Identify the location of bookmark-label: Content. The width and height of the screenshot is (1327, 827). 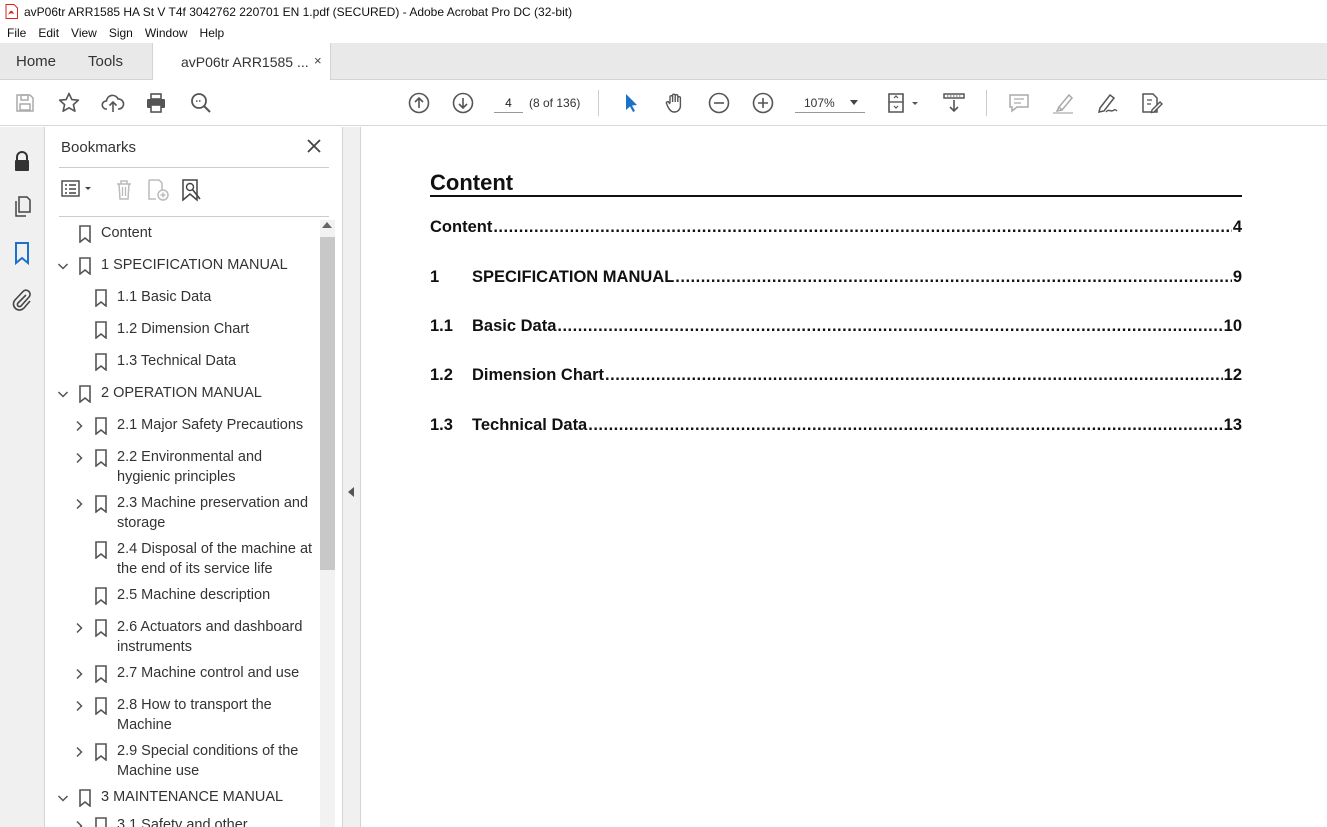
(126, 233).